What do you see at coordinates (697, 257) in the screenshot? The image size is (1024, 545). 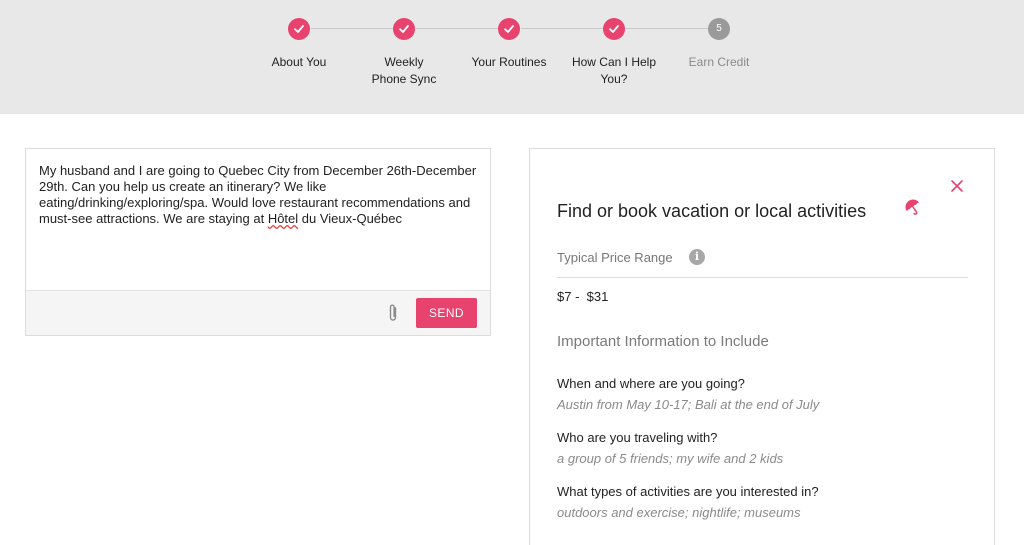 I see `info-icon: i` at bounding box center [697, 257].